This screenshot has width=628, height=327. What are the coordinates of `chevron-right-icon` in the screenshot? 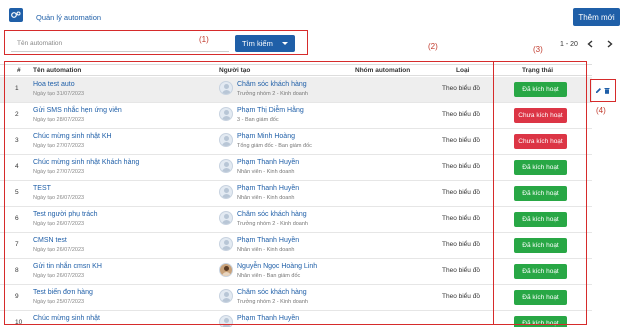 It's located at (610, 44).